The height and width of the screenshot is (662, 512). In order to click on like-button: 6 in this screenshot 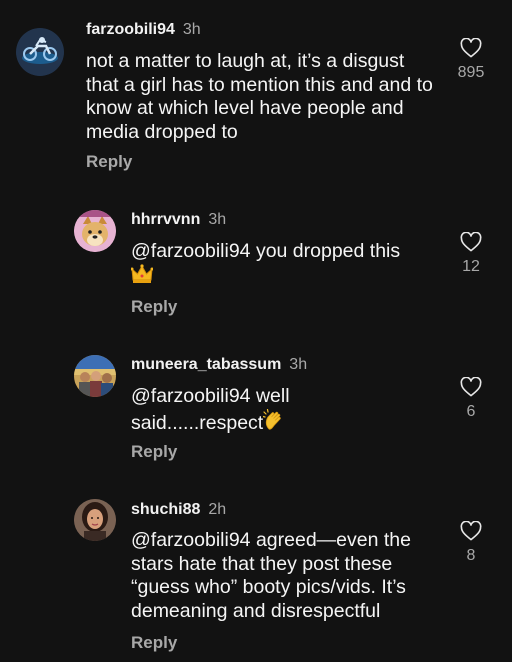, I will do `click(471, 399)`.